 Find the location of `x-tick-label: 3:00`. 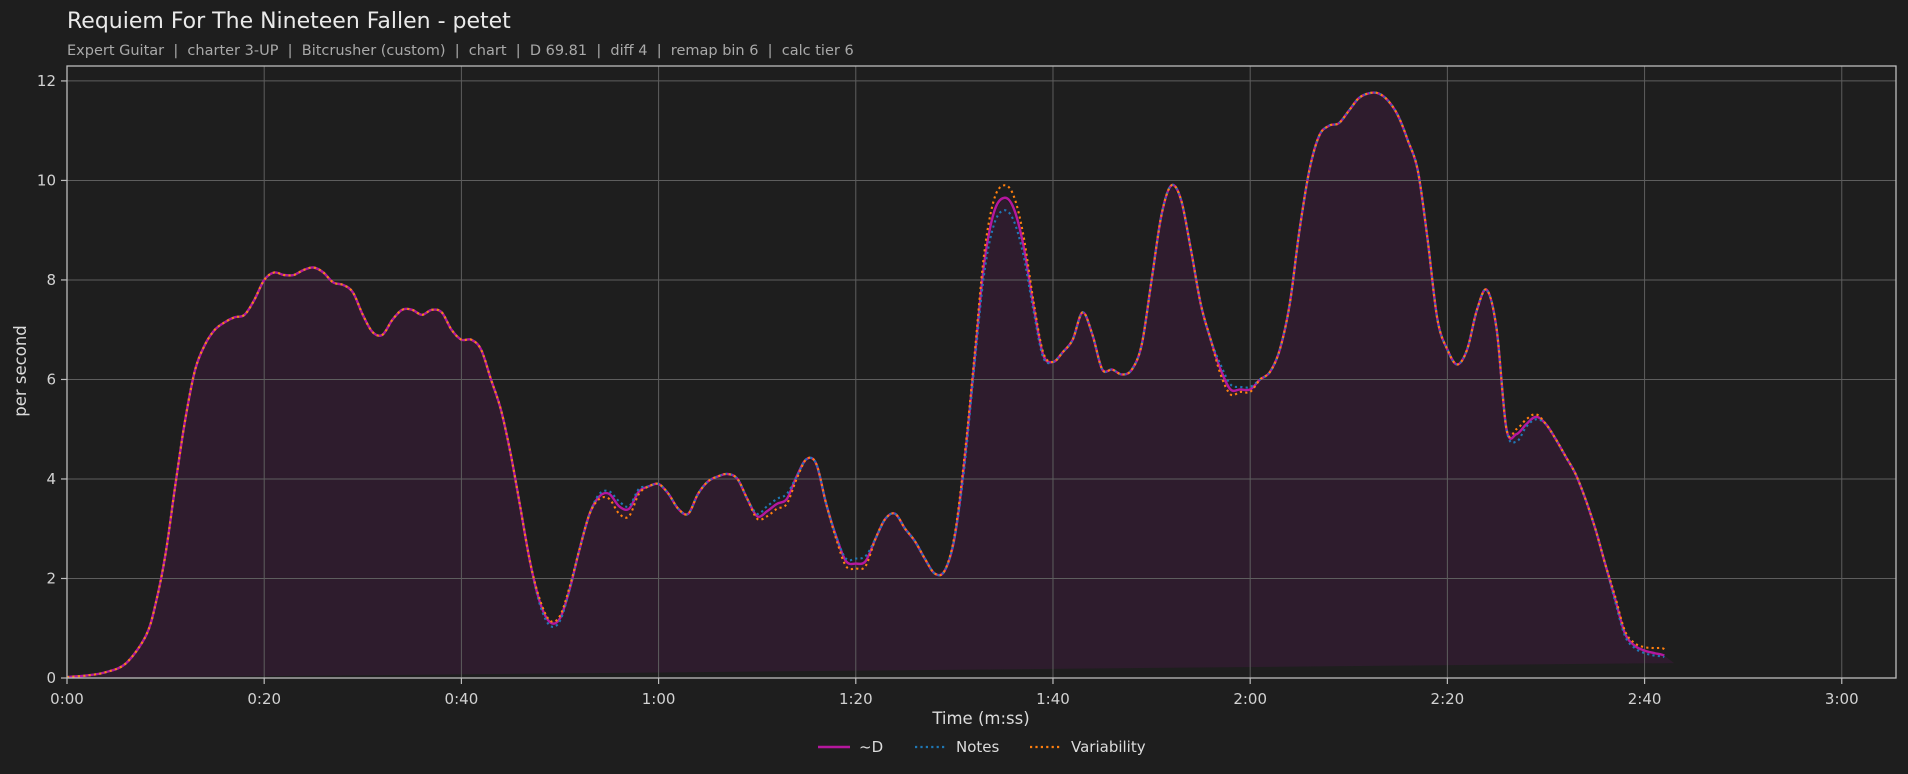

x-tick-label: 3:00 is located at coordinates (1842, 699).